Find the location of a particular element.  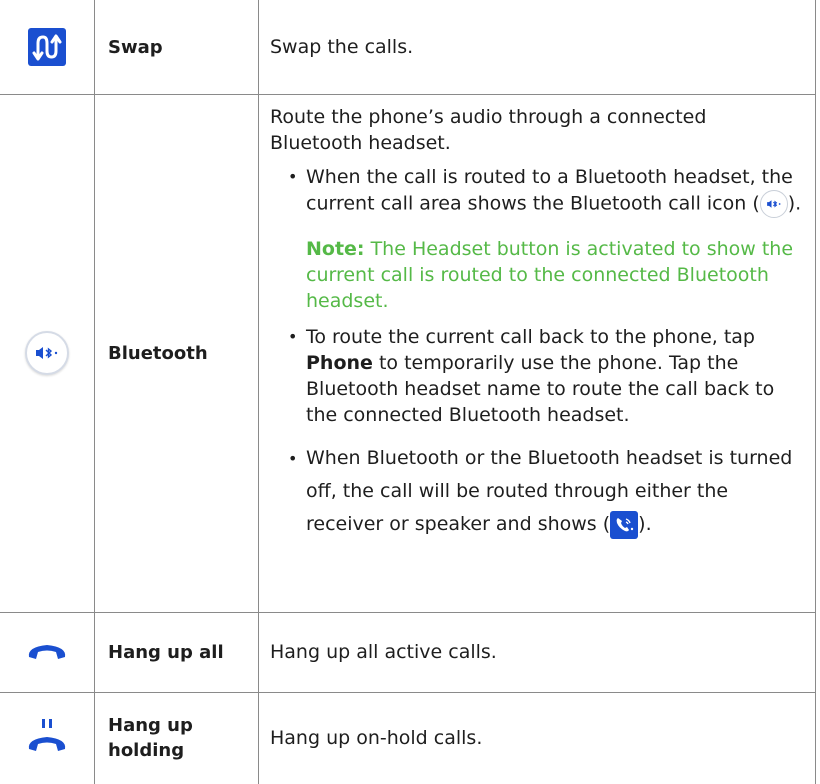

row-description: Hang up on-hold calls. is located at coordinates (536, 738).